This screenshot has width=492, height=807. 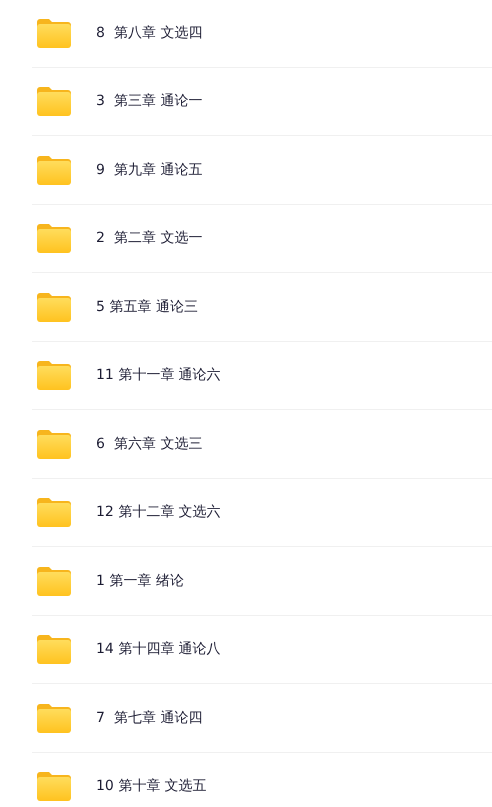 What do you see at coordinates (149, 443) in the screenshot?
I see `folder-name: 6 第六章 文选三` at bounding box center [149, 443].